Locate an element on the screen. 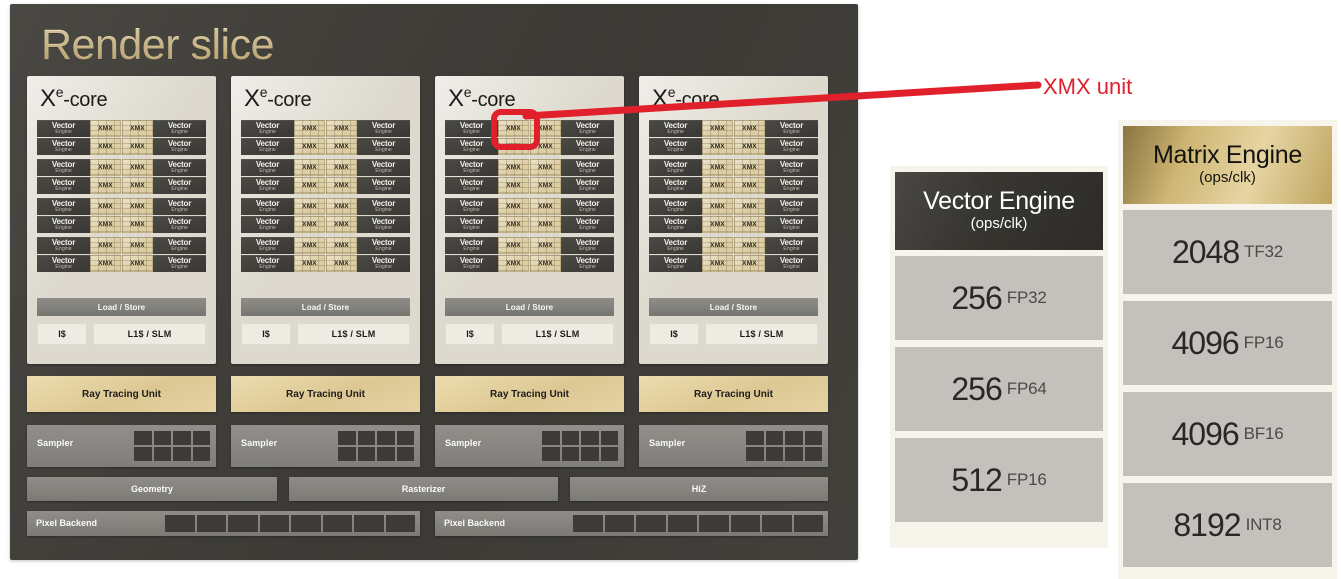  vector-metric-row: 512 FP16 is located at coordinates (999, 480).